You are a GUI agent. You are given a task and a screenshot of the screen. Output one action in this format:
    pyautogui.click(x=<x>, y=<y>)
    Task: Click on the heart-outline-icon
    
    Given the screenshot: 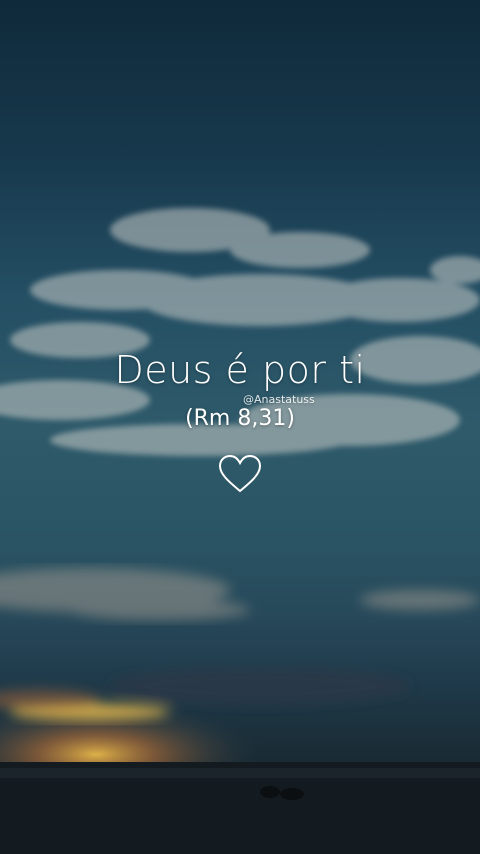 What is the action you would take?
    pyautogui.click(x=240, y=473)
    